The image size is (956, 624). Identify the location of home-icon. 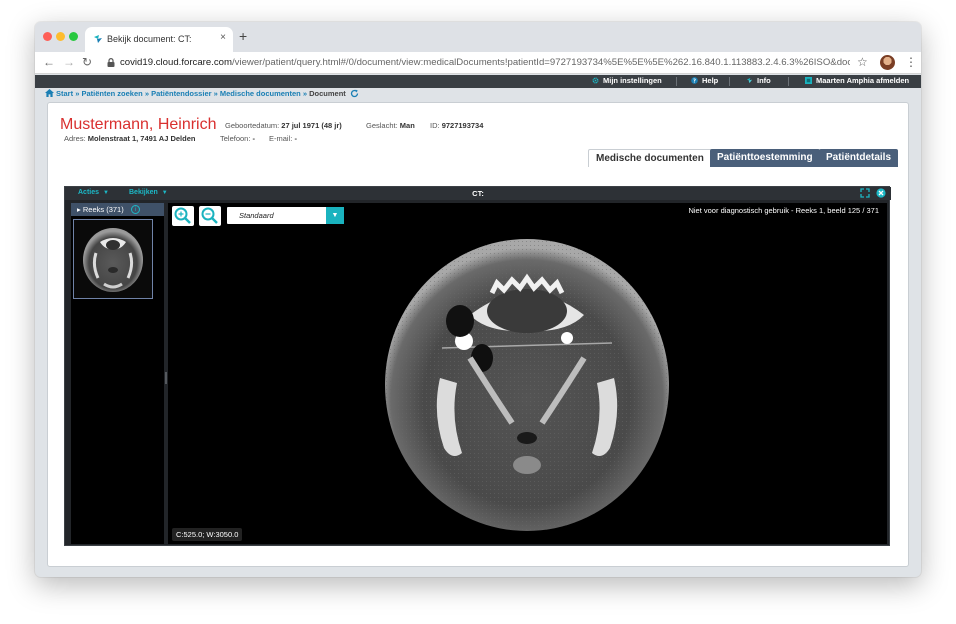
(49, 93).